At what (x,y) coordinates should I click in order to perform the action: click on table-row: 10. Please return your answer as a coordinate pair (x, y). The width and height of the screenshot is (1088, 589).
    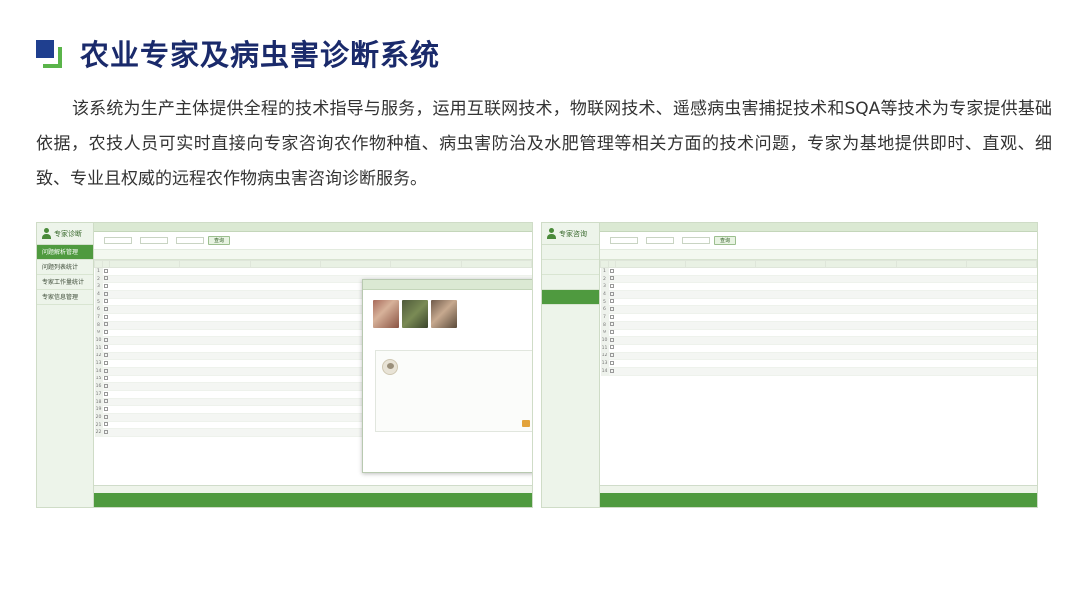
    Looking at the image, I should click on (818, 340).